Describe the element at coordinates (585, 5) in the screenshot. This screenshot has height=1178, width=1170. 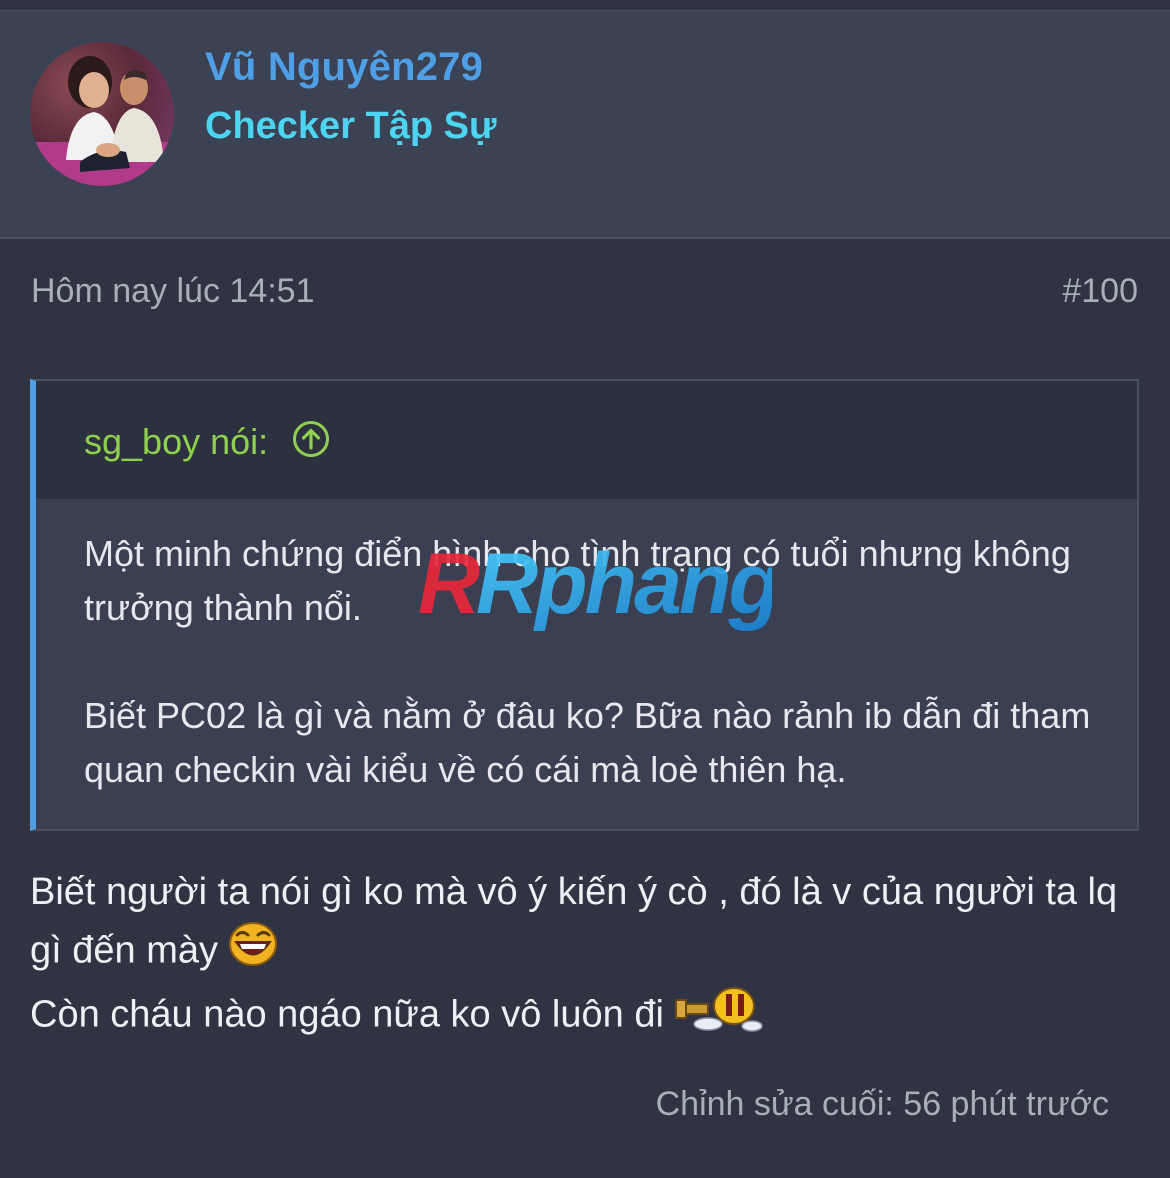
I see `top-strip` at that location.